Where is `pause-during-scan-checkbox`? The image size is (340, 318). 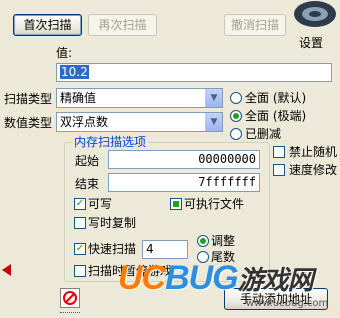
pause-during-scan-checkbox is located at coordinates (80, 271).